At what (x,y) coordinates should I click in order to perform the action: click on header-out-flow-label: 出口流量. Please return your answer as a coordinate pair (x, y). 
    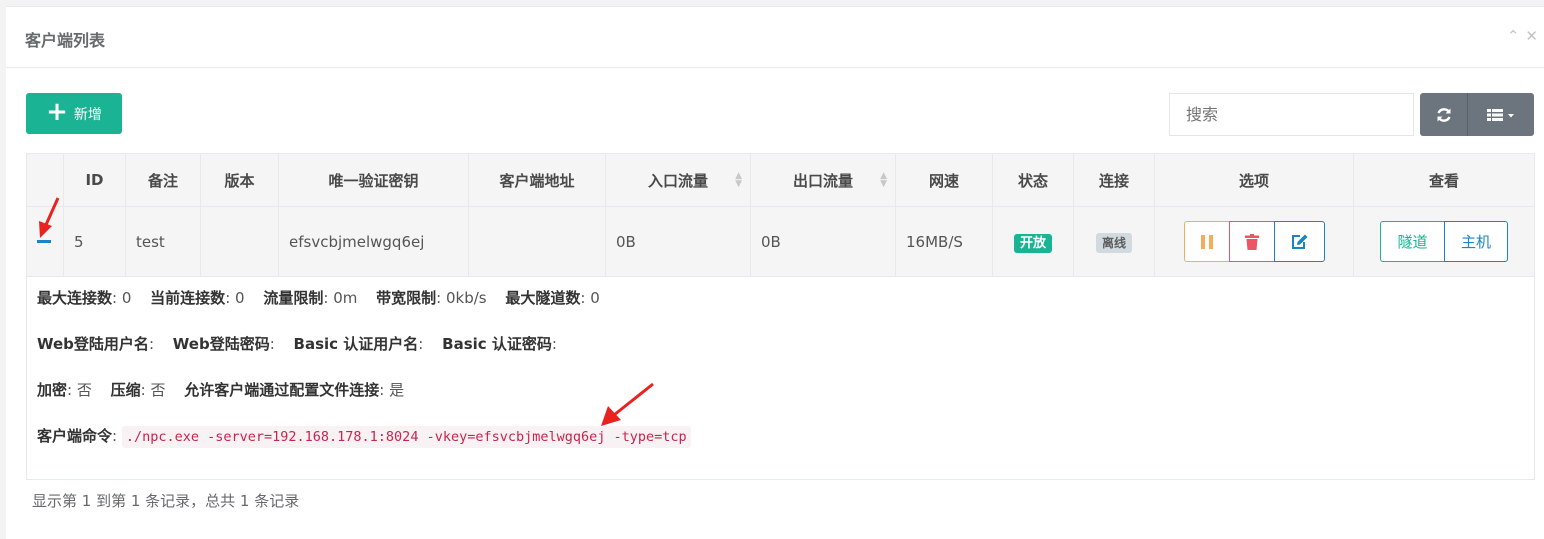
    Looking at the image, I should click on (822, 180).